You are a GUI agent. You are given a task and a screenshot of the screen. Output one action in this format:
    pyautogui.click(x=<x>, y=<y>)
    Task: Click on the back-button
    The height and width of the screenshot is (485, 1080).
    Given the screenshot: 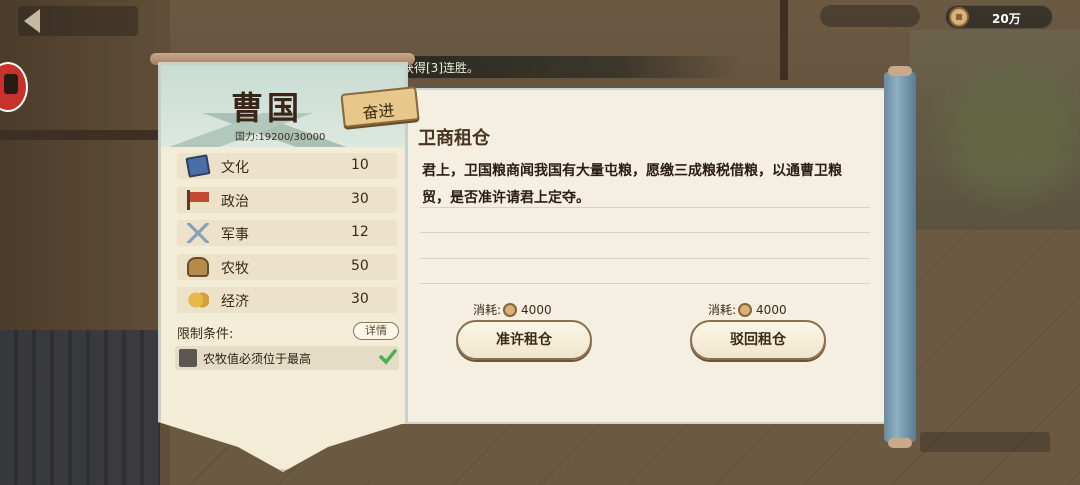 What is the action you would take?
    pyautogui.click(x=78, y=21)
    